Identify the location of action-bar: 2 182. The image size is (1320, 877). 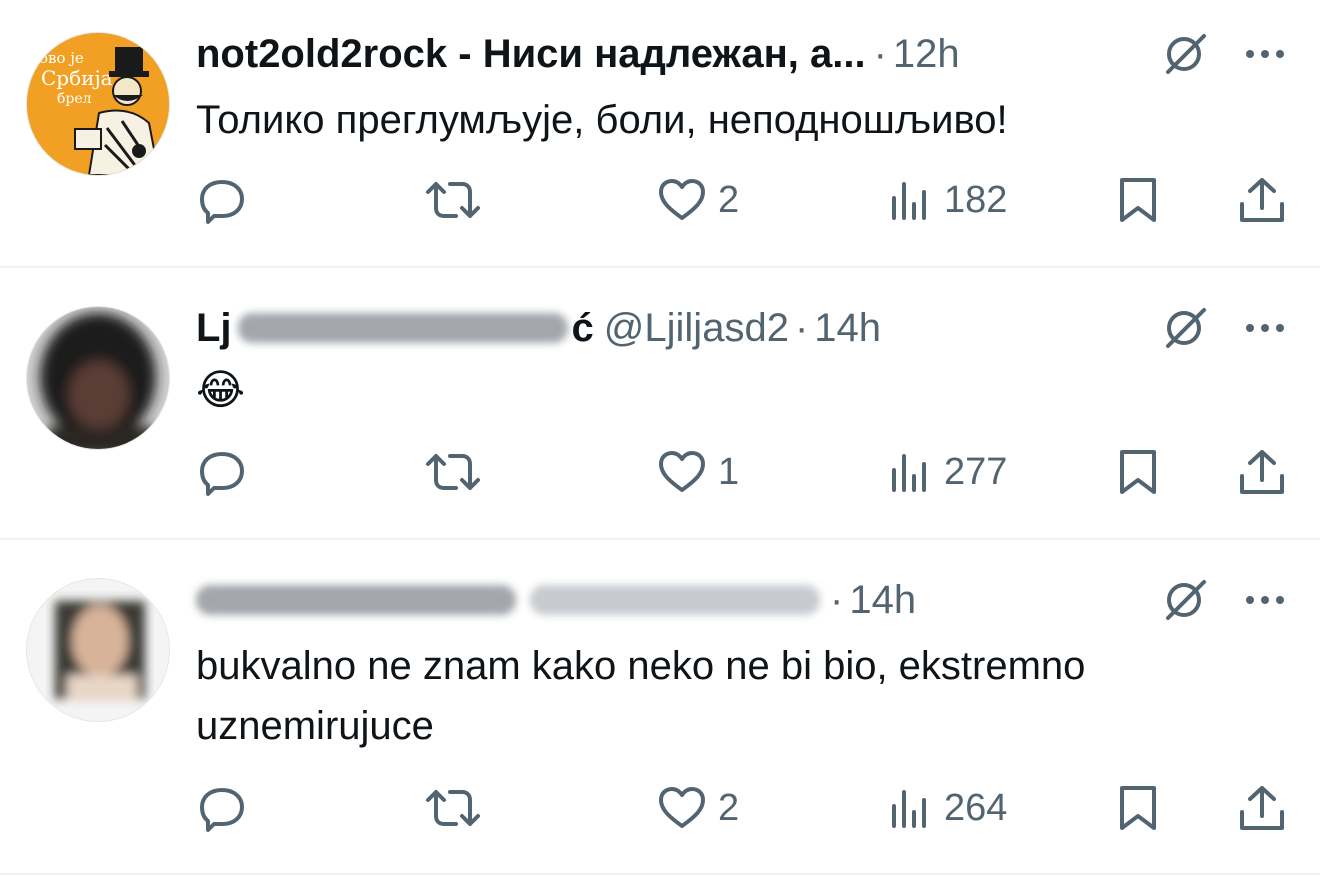
(746, 200).